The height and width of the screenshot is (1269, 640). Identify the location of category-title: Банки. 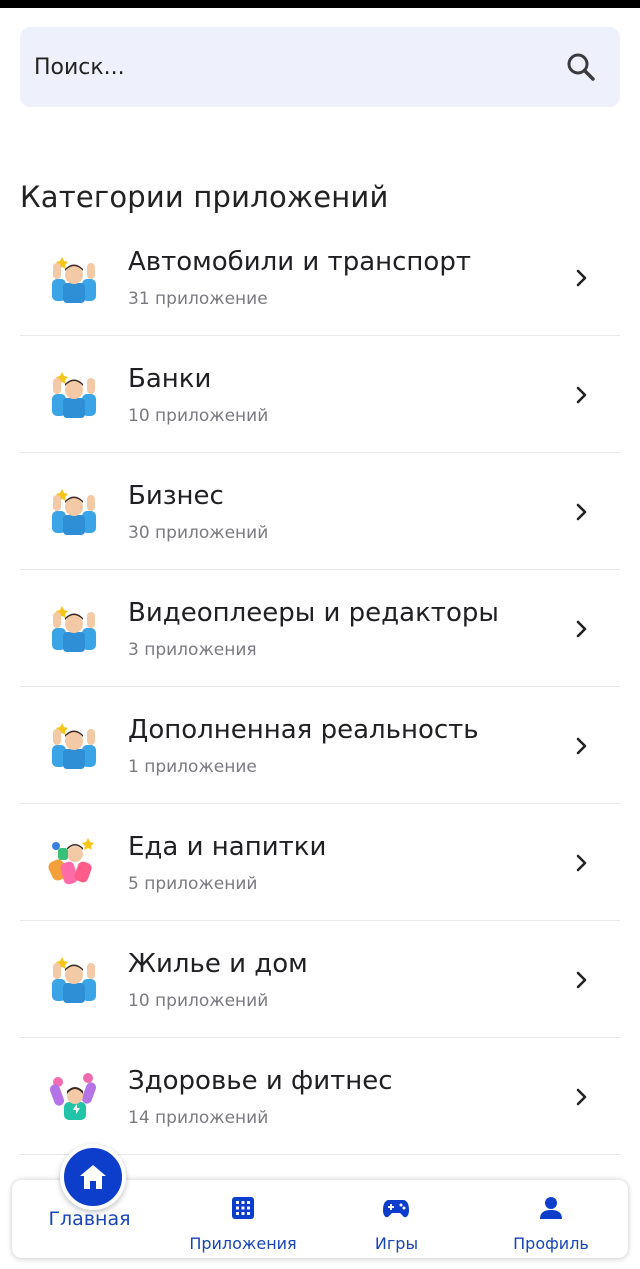
(170, 379).